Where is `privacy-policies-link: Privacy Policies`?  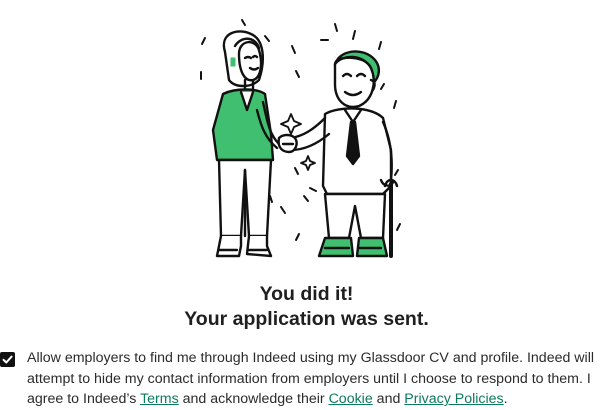
privacy-policies-link: Privacy Policies is located at coordinates (453, 399).